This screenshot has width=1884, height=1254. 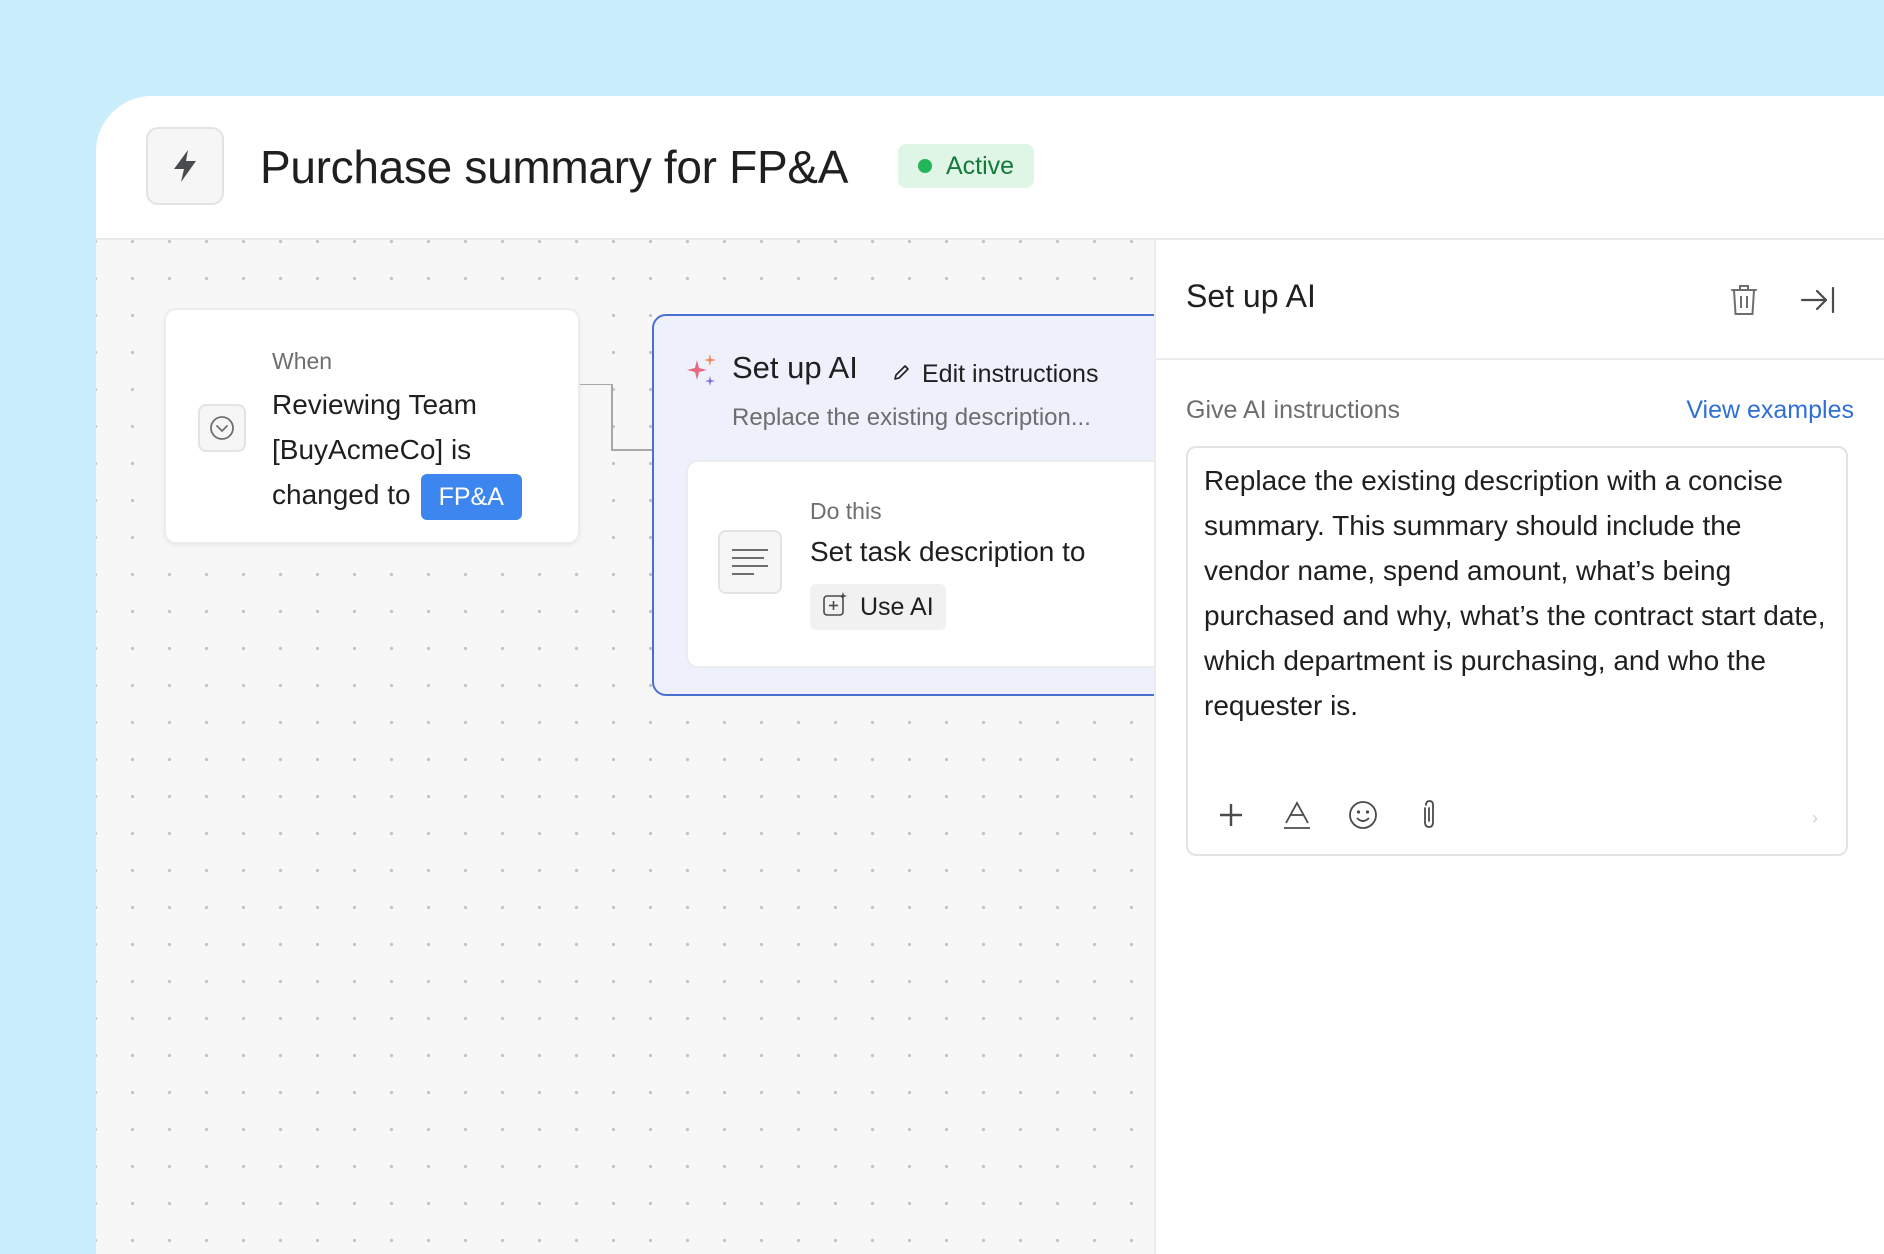 What do you see at coordinates (1231, 815) in the screenshot?
I see `plus-icon` at bounding box center [1231, 815].